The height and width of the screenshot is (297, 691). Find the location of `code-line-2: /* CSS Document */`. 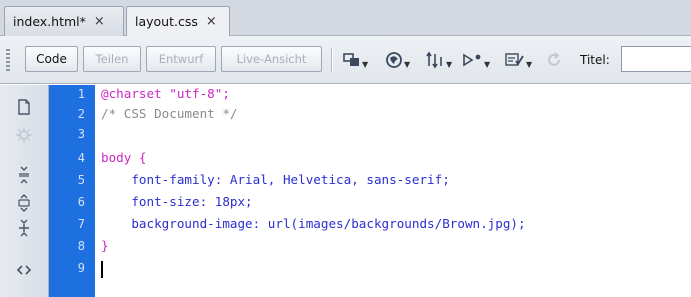

code-line-2: /* CSS Document */ is located at coordinates (169, 113).